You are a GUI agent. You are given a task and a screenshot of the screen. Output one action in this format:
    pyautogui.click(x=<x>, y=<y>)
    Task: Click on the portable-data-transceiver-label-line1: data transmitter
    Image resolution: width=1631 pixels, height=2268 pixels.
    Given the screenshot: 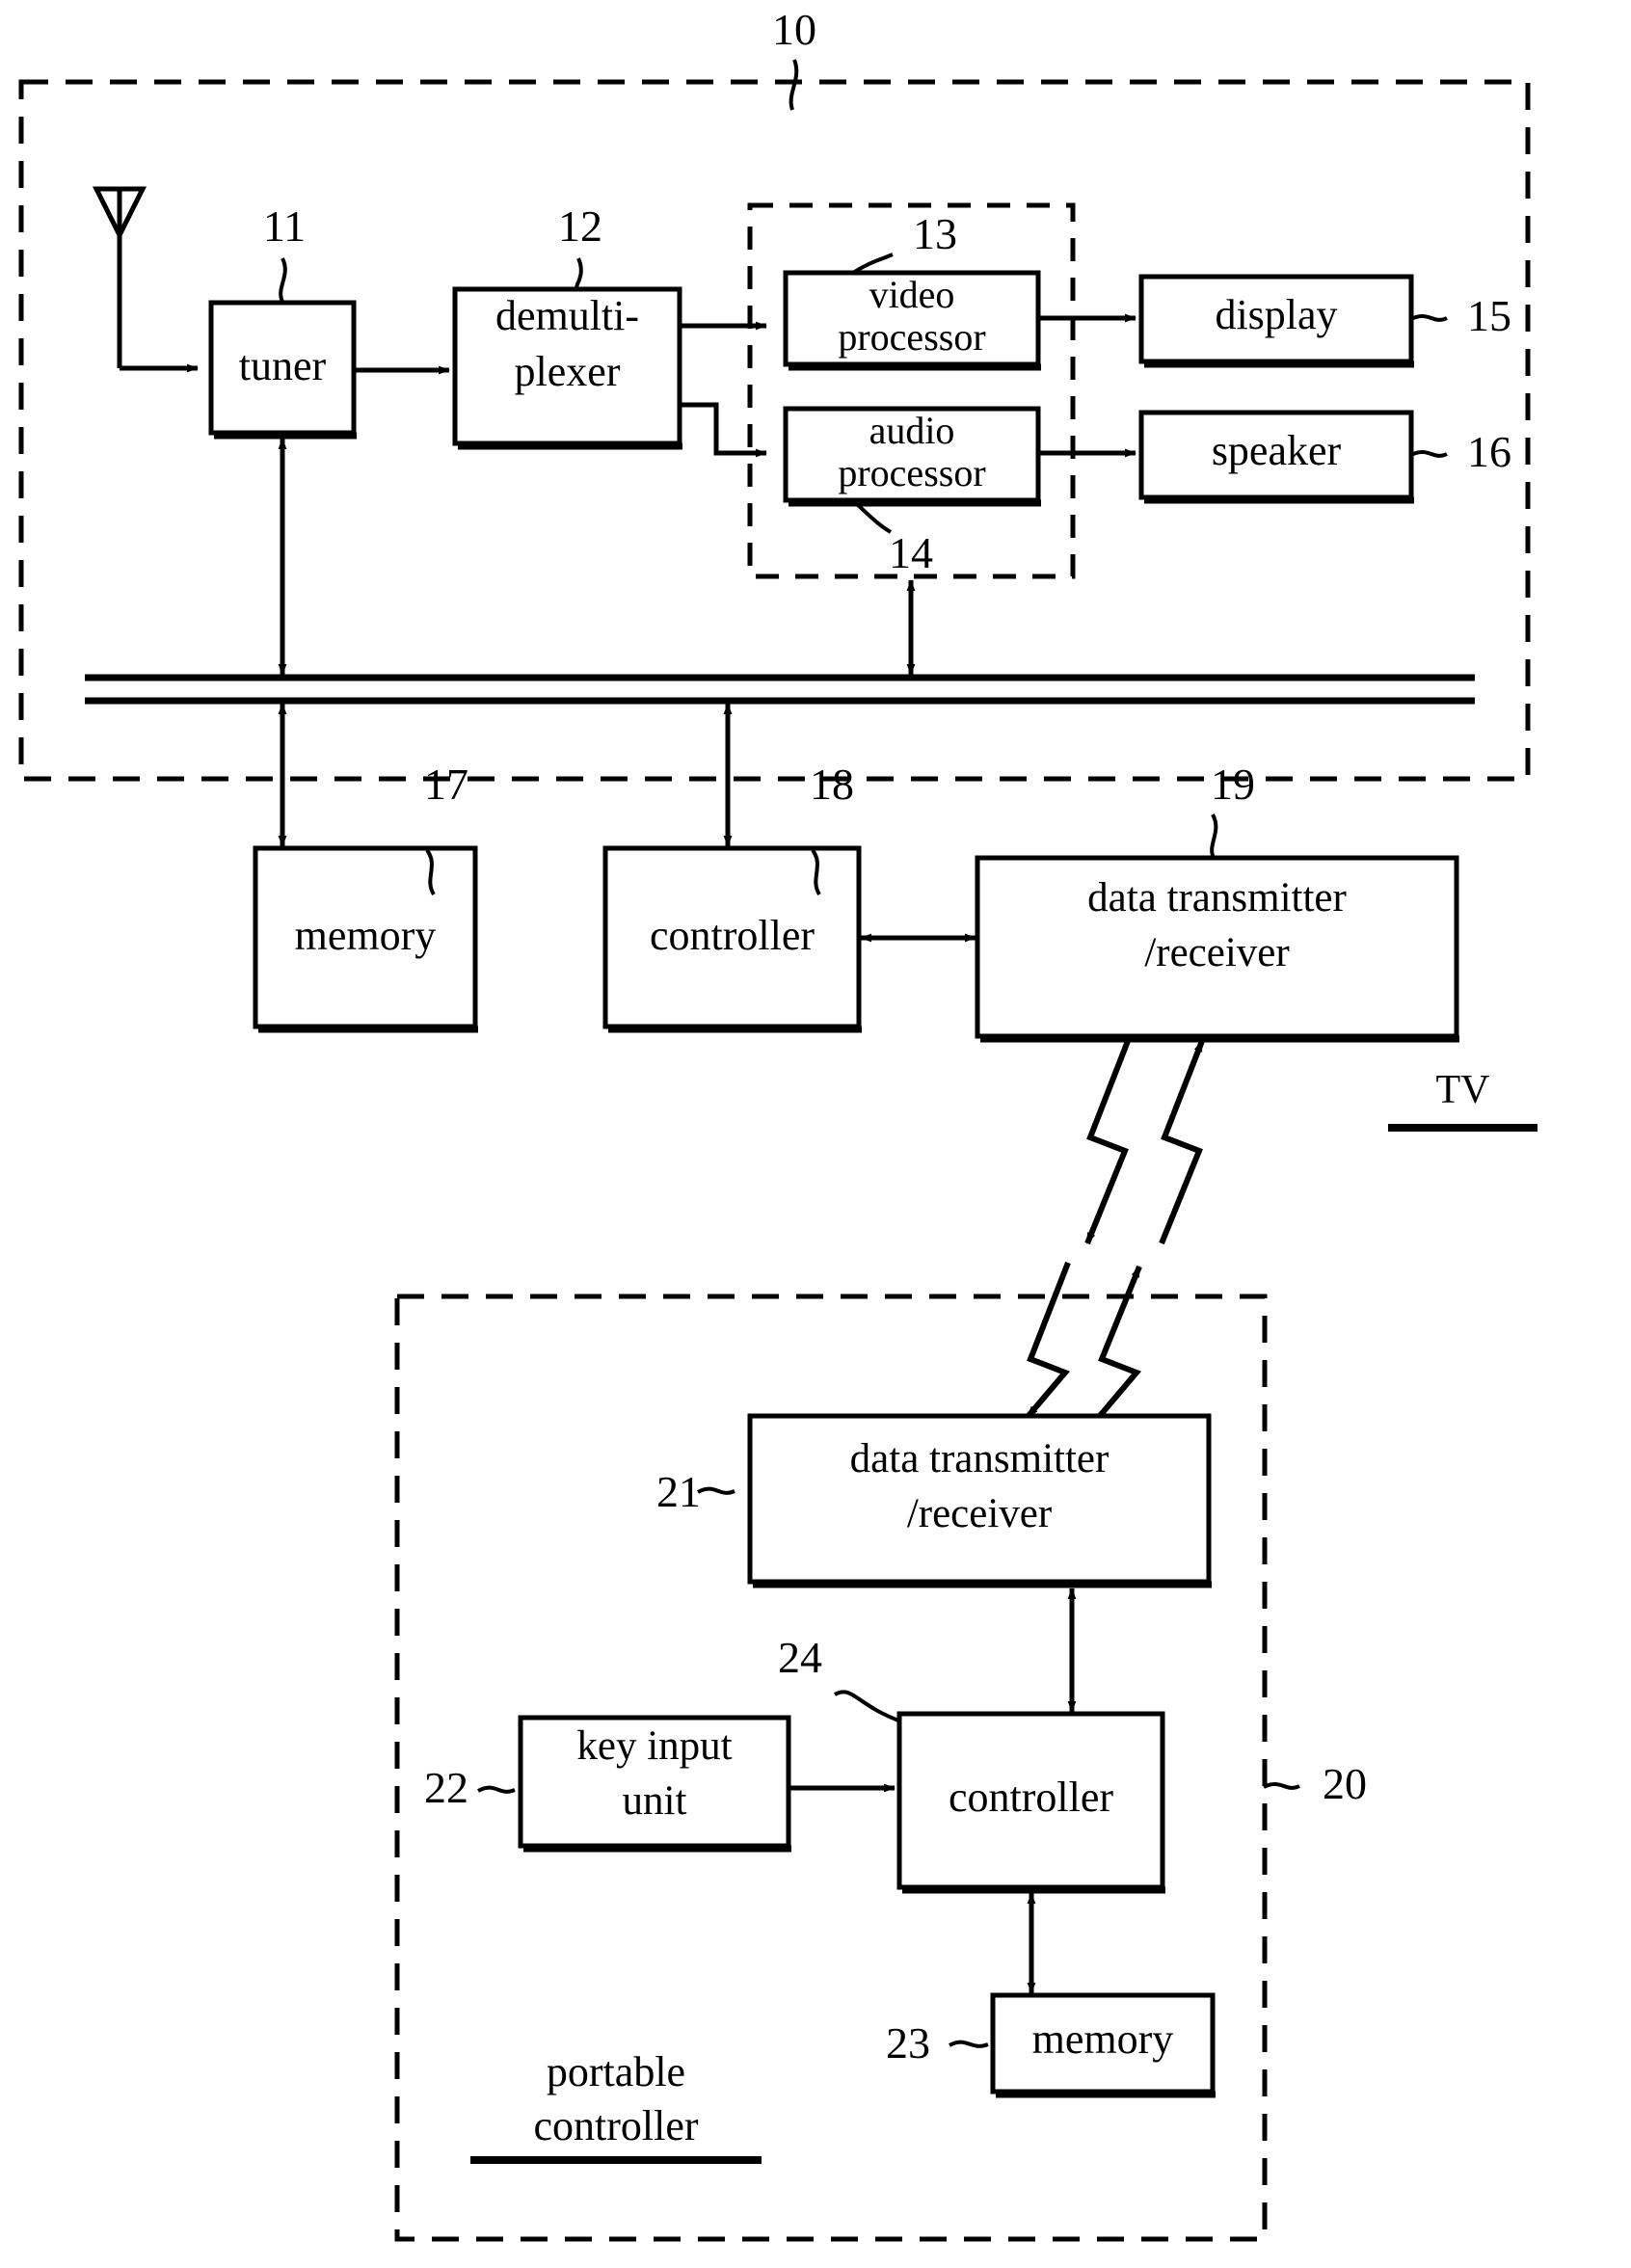 What is the action you would take?
    pyautogui.click(x=979, y=1458)
    